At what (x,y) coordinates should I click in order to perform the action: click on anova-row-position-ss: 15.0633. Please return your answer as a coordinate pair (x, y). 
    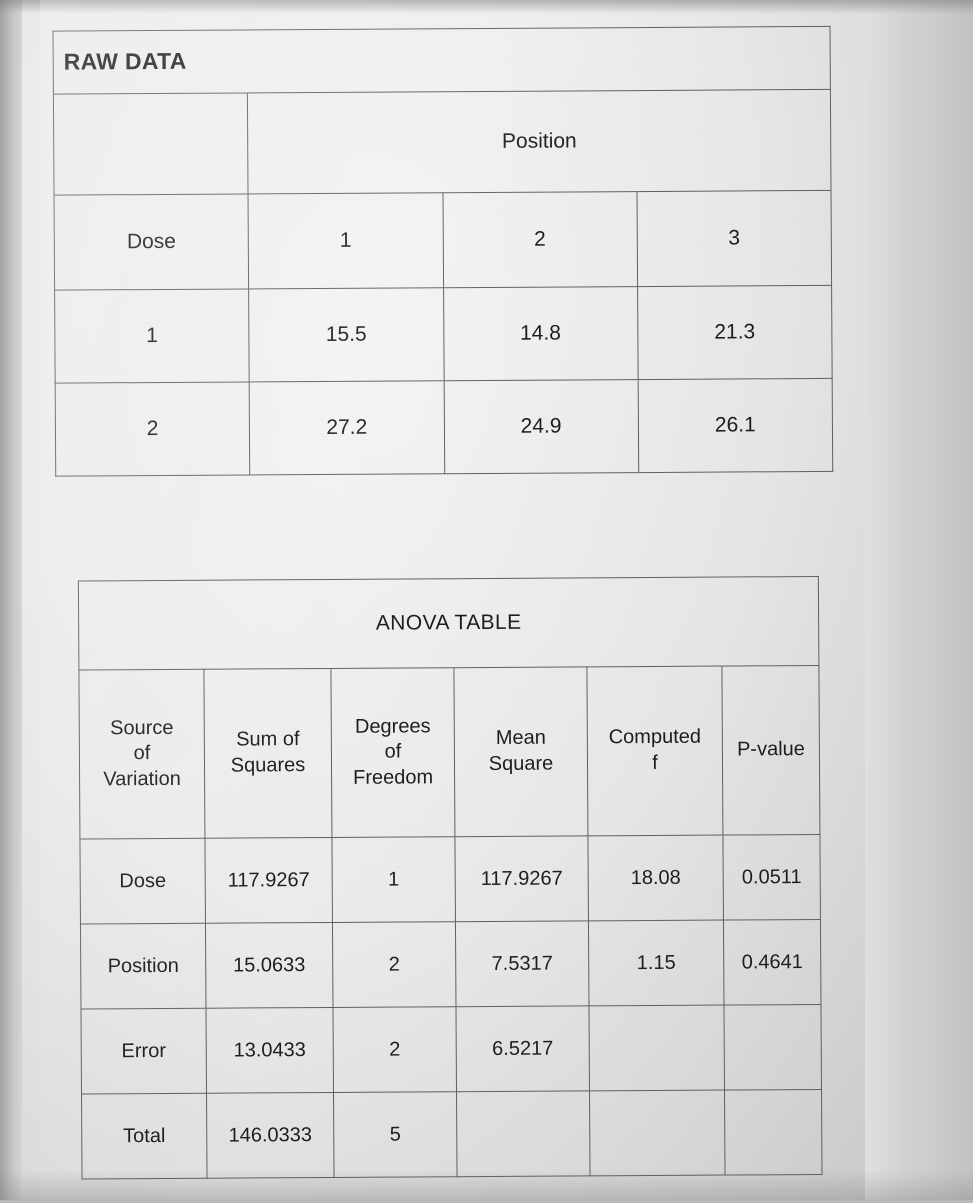
    Looking at the image, I should click on (269, 965).